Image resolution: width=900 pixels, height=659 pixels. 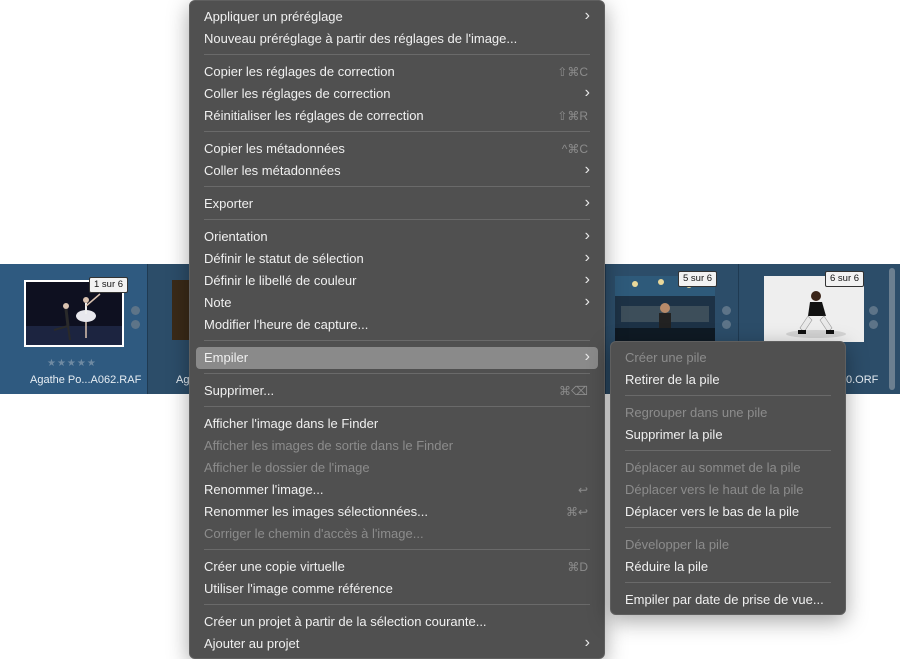 I want to click on submenu-item-move-to-top: Déplacer au sommet de la pile, so click(x=728, y=468).